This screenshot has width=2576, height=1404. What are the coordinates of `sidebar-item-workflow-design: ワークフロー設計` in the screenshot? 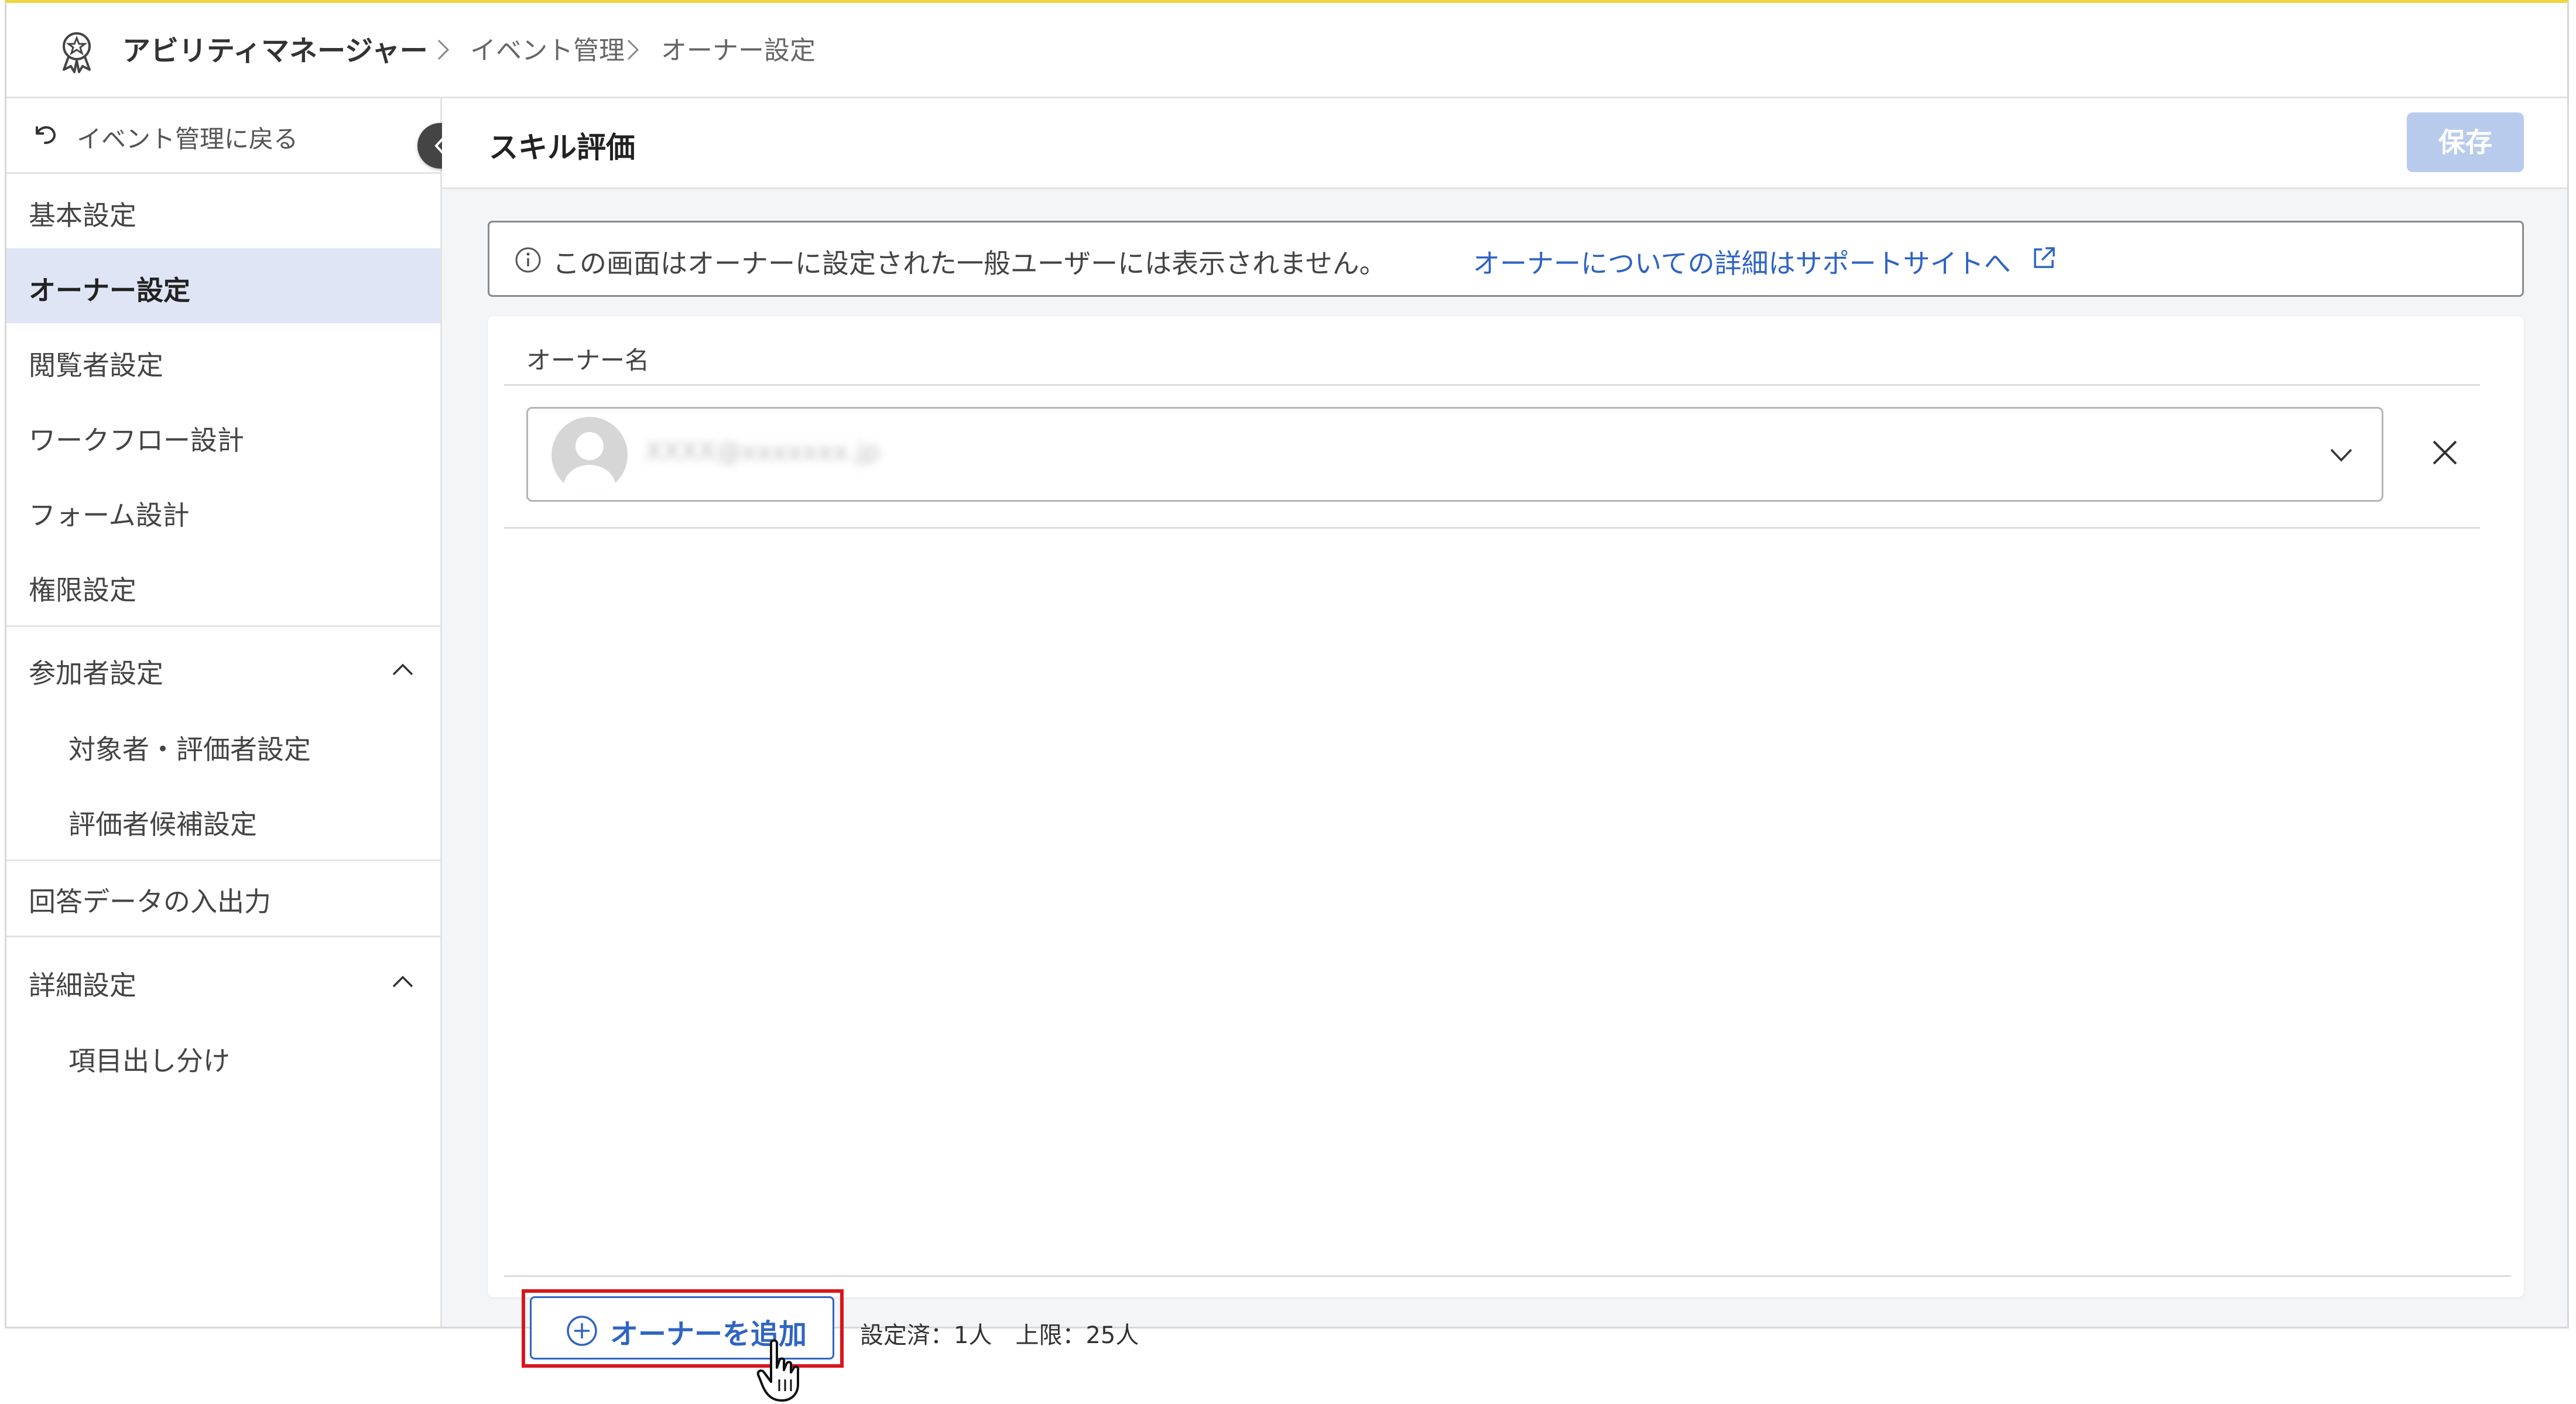 It's located at (223, 435).